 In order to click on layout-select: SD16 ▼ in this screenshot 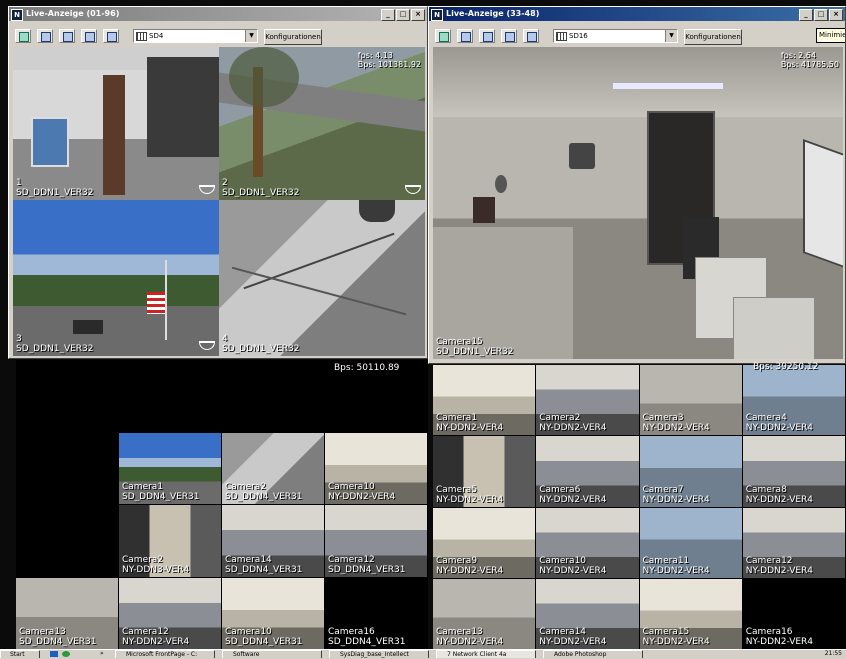, I will do `click(615, 36)`.